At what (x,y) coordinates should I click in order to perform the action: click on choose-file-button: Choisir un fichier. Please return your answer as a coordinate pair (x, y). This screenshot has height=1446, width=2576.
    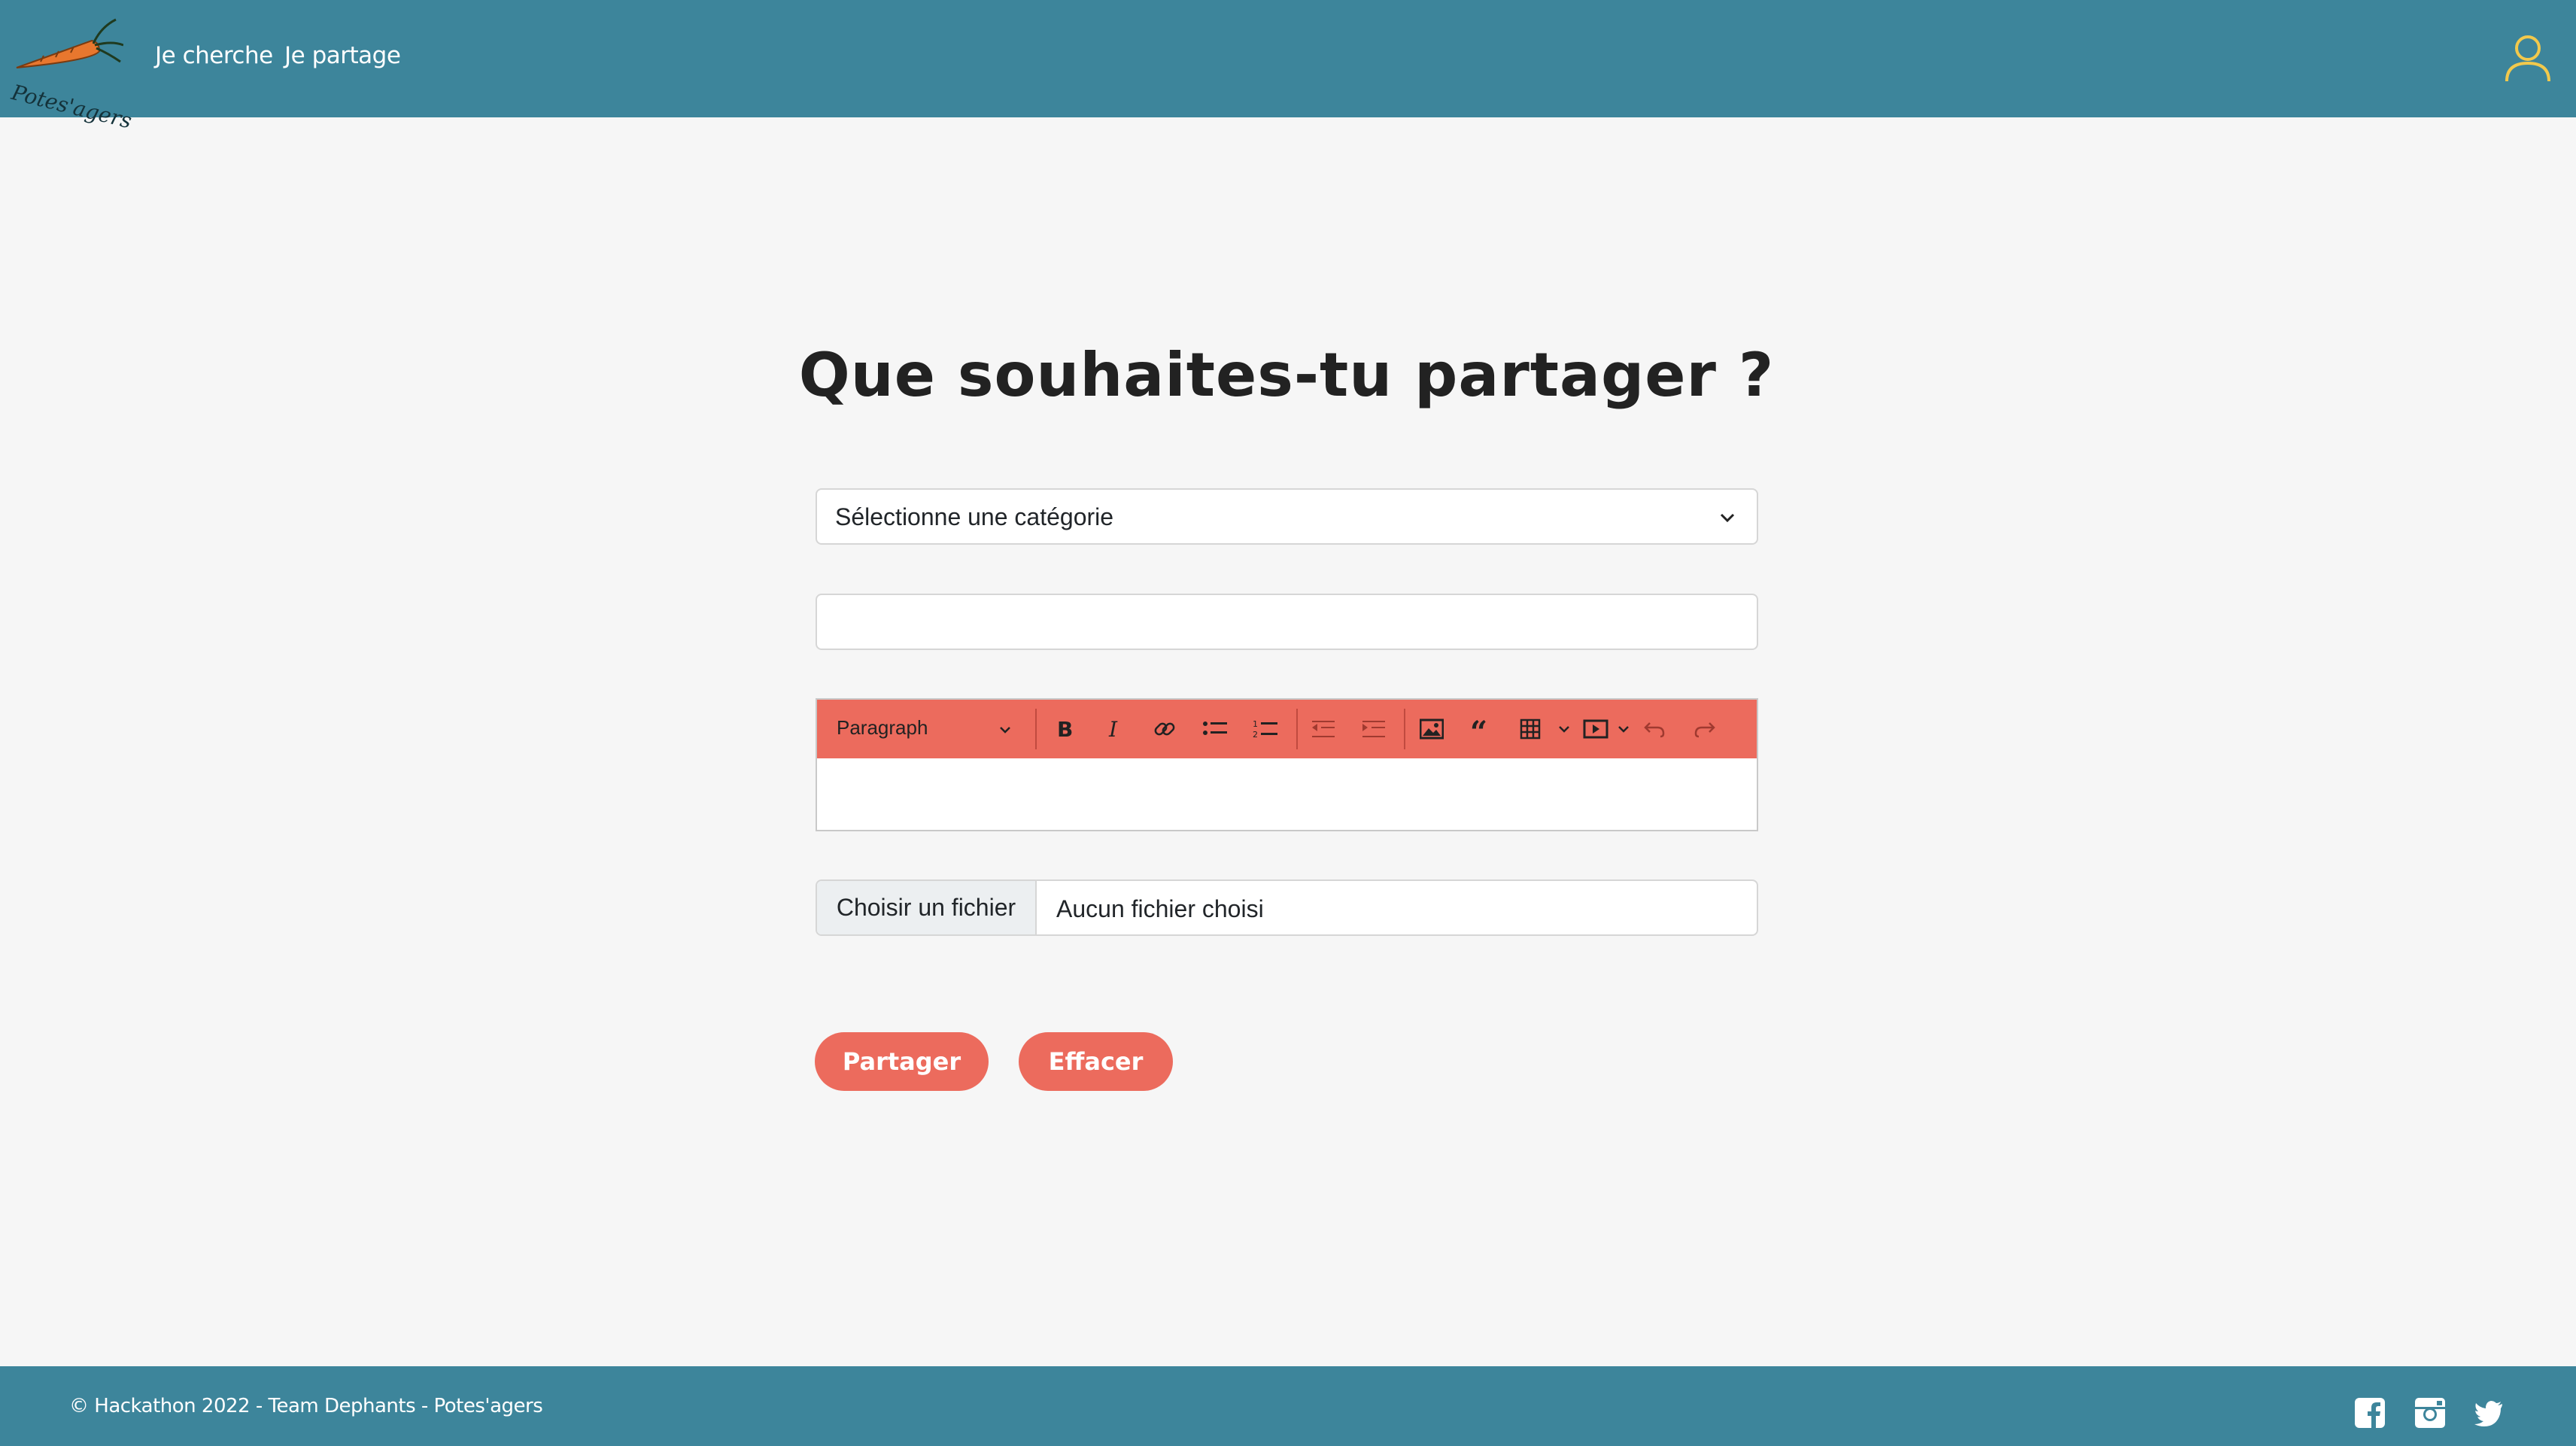
    Looking at the image, I should click on (927, 907).